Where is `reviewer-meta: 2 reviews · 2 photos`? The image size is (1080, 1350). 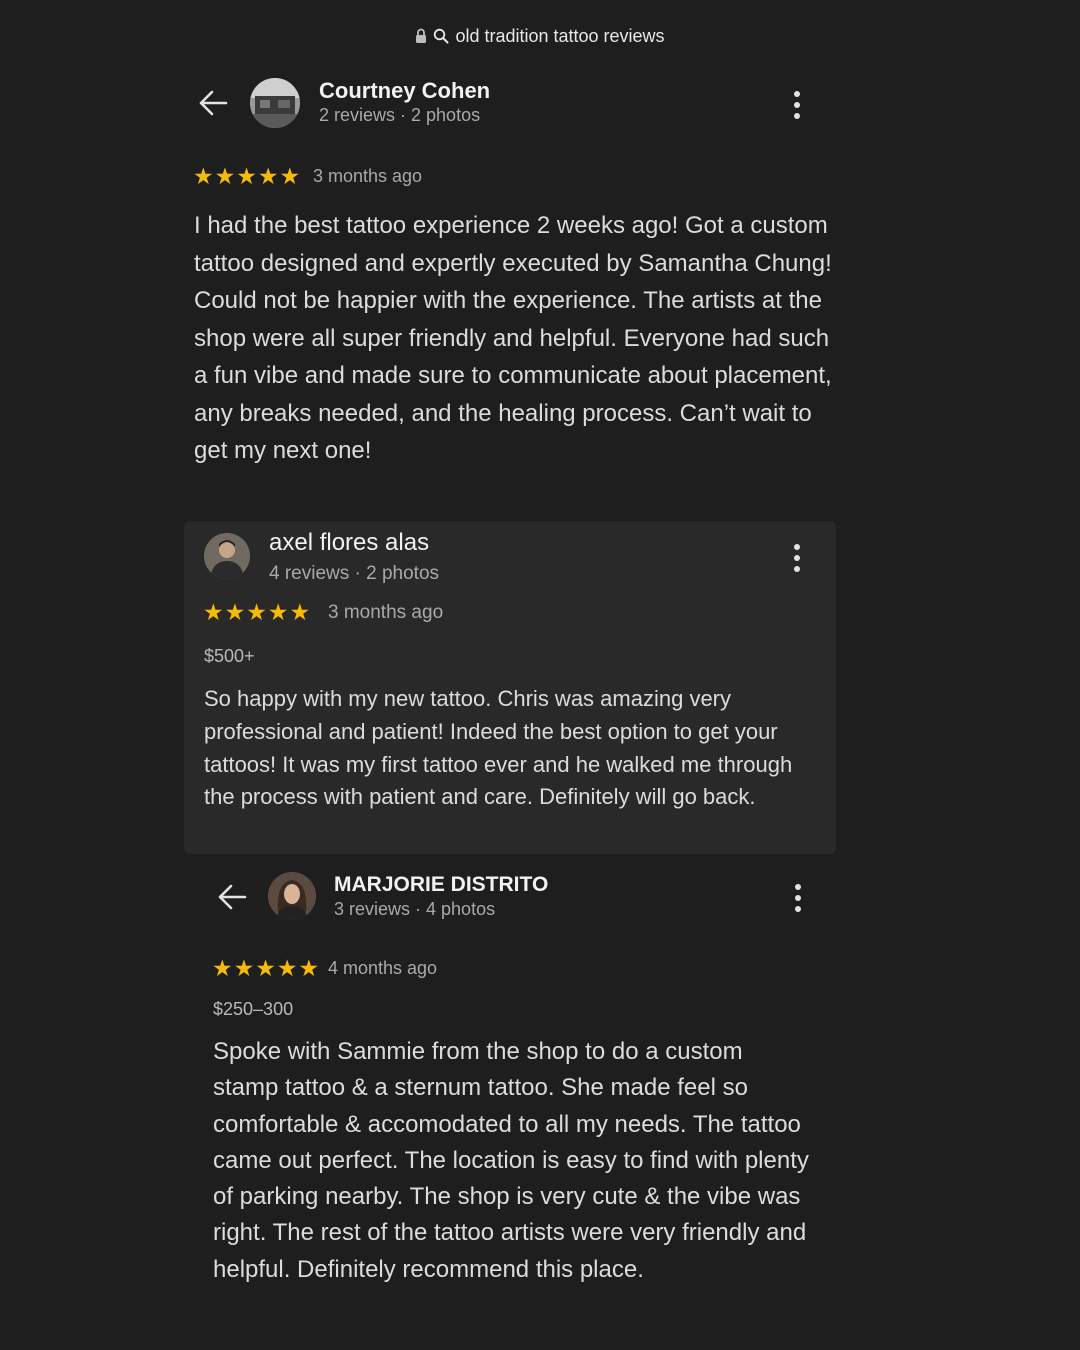
reviewer-meta: 2 reviews · 2 photos is located at coordinates (400, 115).